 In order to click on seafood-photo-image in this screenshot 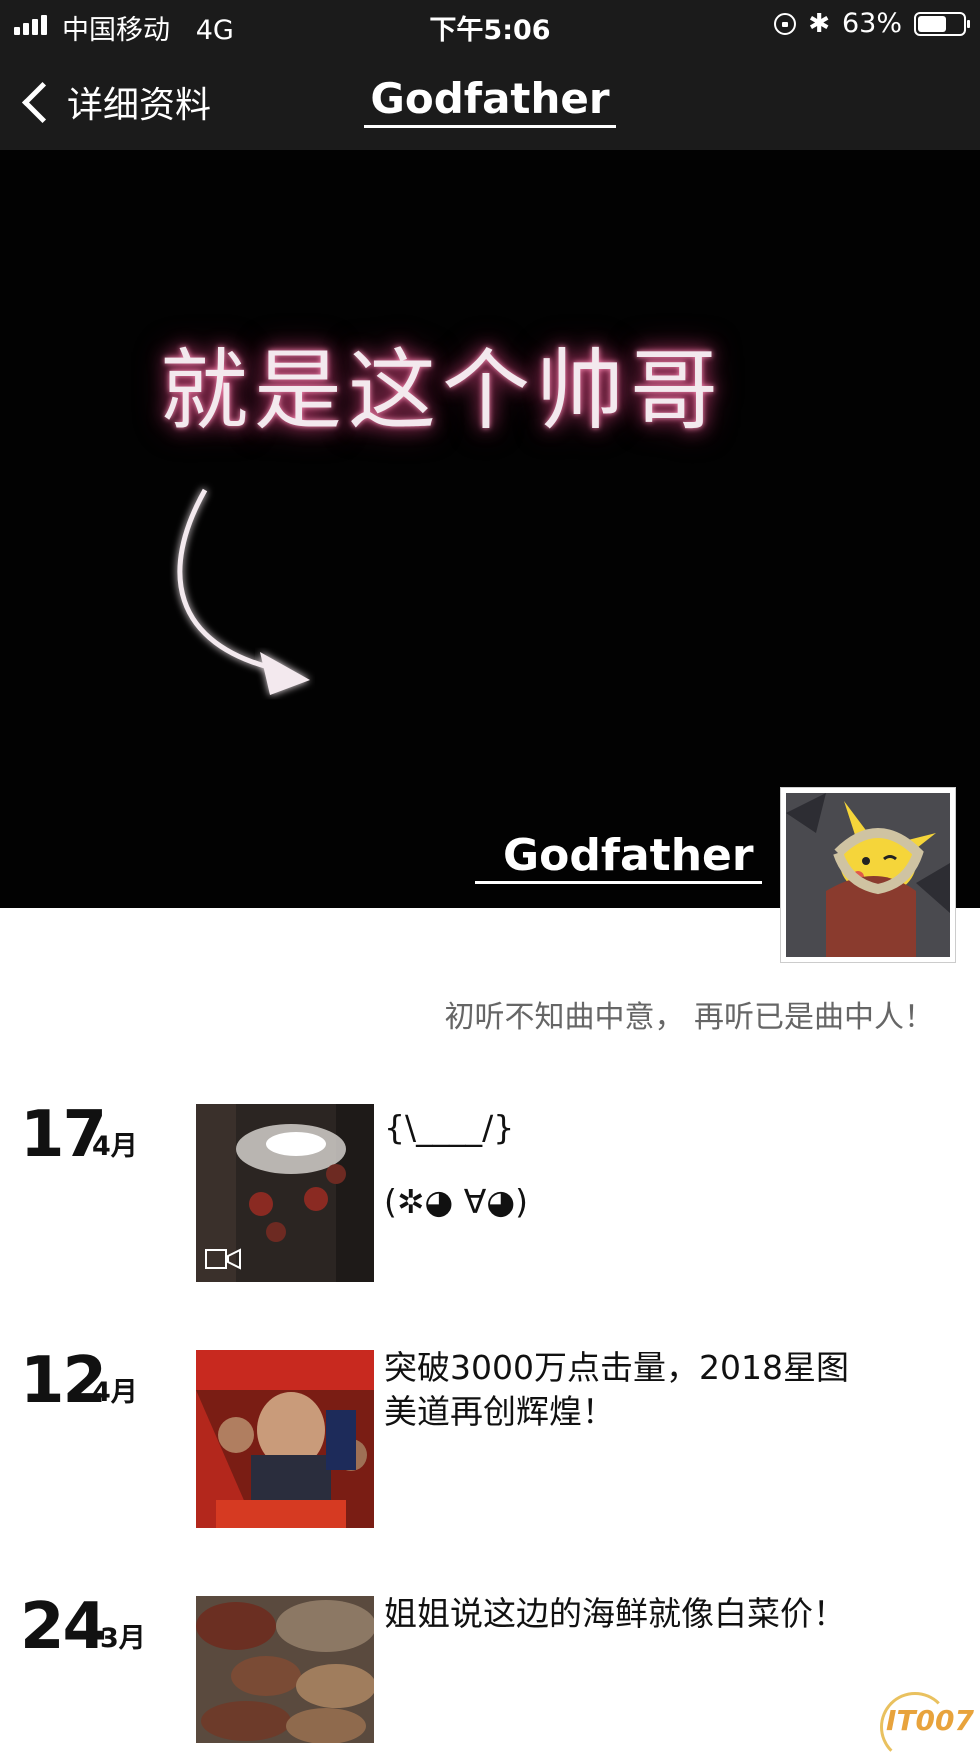, I will do `click(285, 1669)`.